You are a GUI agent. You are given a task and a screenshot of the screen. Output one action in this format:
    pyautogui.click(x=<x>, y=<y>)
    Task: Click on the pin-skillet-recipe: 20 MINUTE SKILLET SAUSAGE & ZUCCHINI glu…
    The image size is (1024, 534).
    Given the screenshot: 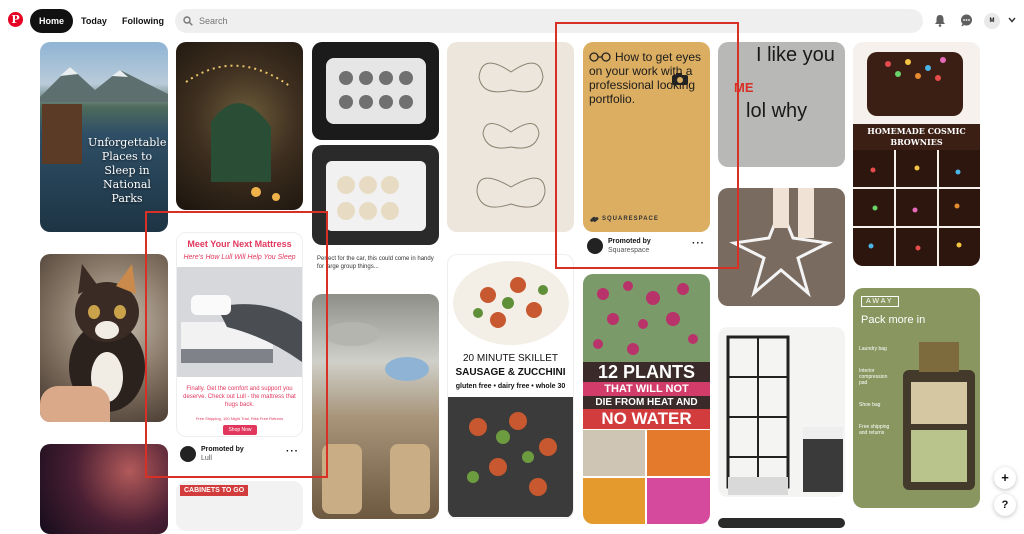 What is the action you would take?
    pyautogui.click(x=510, y=386)
    